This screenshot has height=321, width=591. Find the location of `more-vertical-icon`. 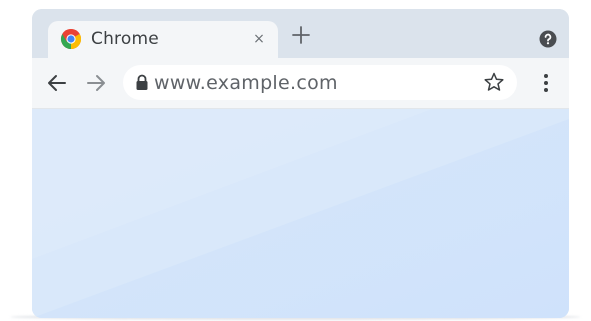

more-vertical-icon is located at coordinates (546, 83).